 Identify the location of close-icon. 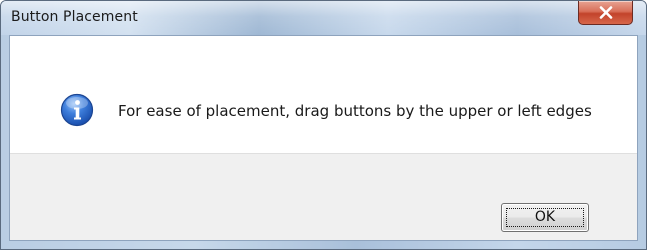
(606, 12).